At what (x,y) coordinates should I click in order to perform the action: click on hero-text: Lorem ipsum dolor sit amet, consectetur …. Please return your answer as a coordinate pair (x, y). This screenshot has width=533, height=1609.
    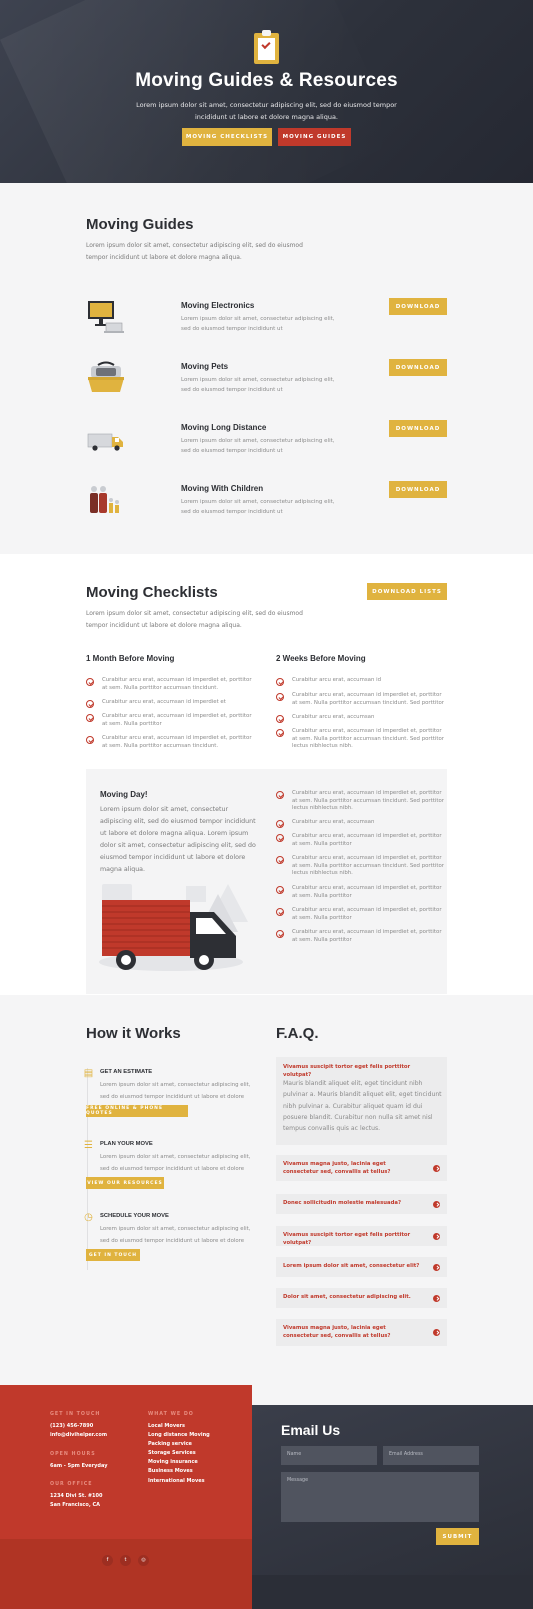
    Looking at the image, I should click on (266, 111).